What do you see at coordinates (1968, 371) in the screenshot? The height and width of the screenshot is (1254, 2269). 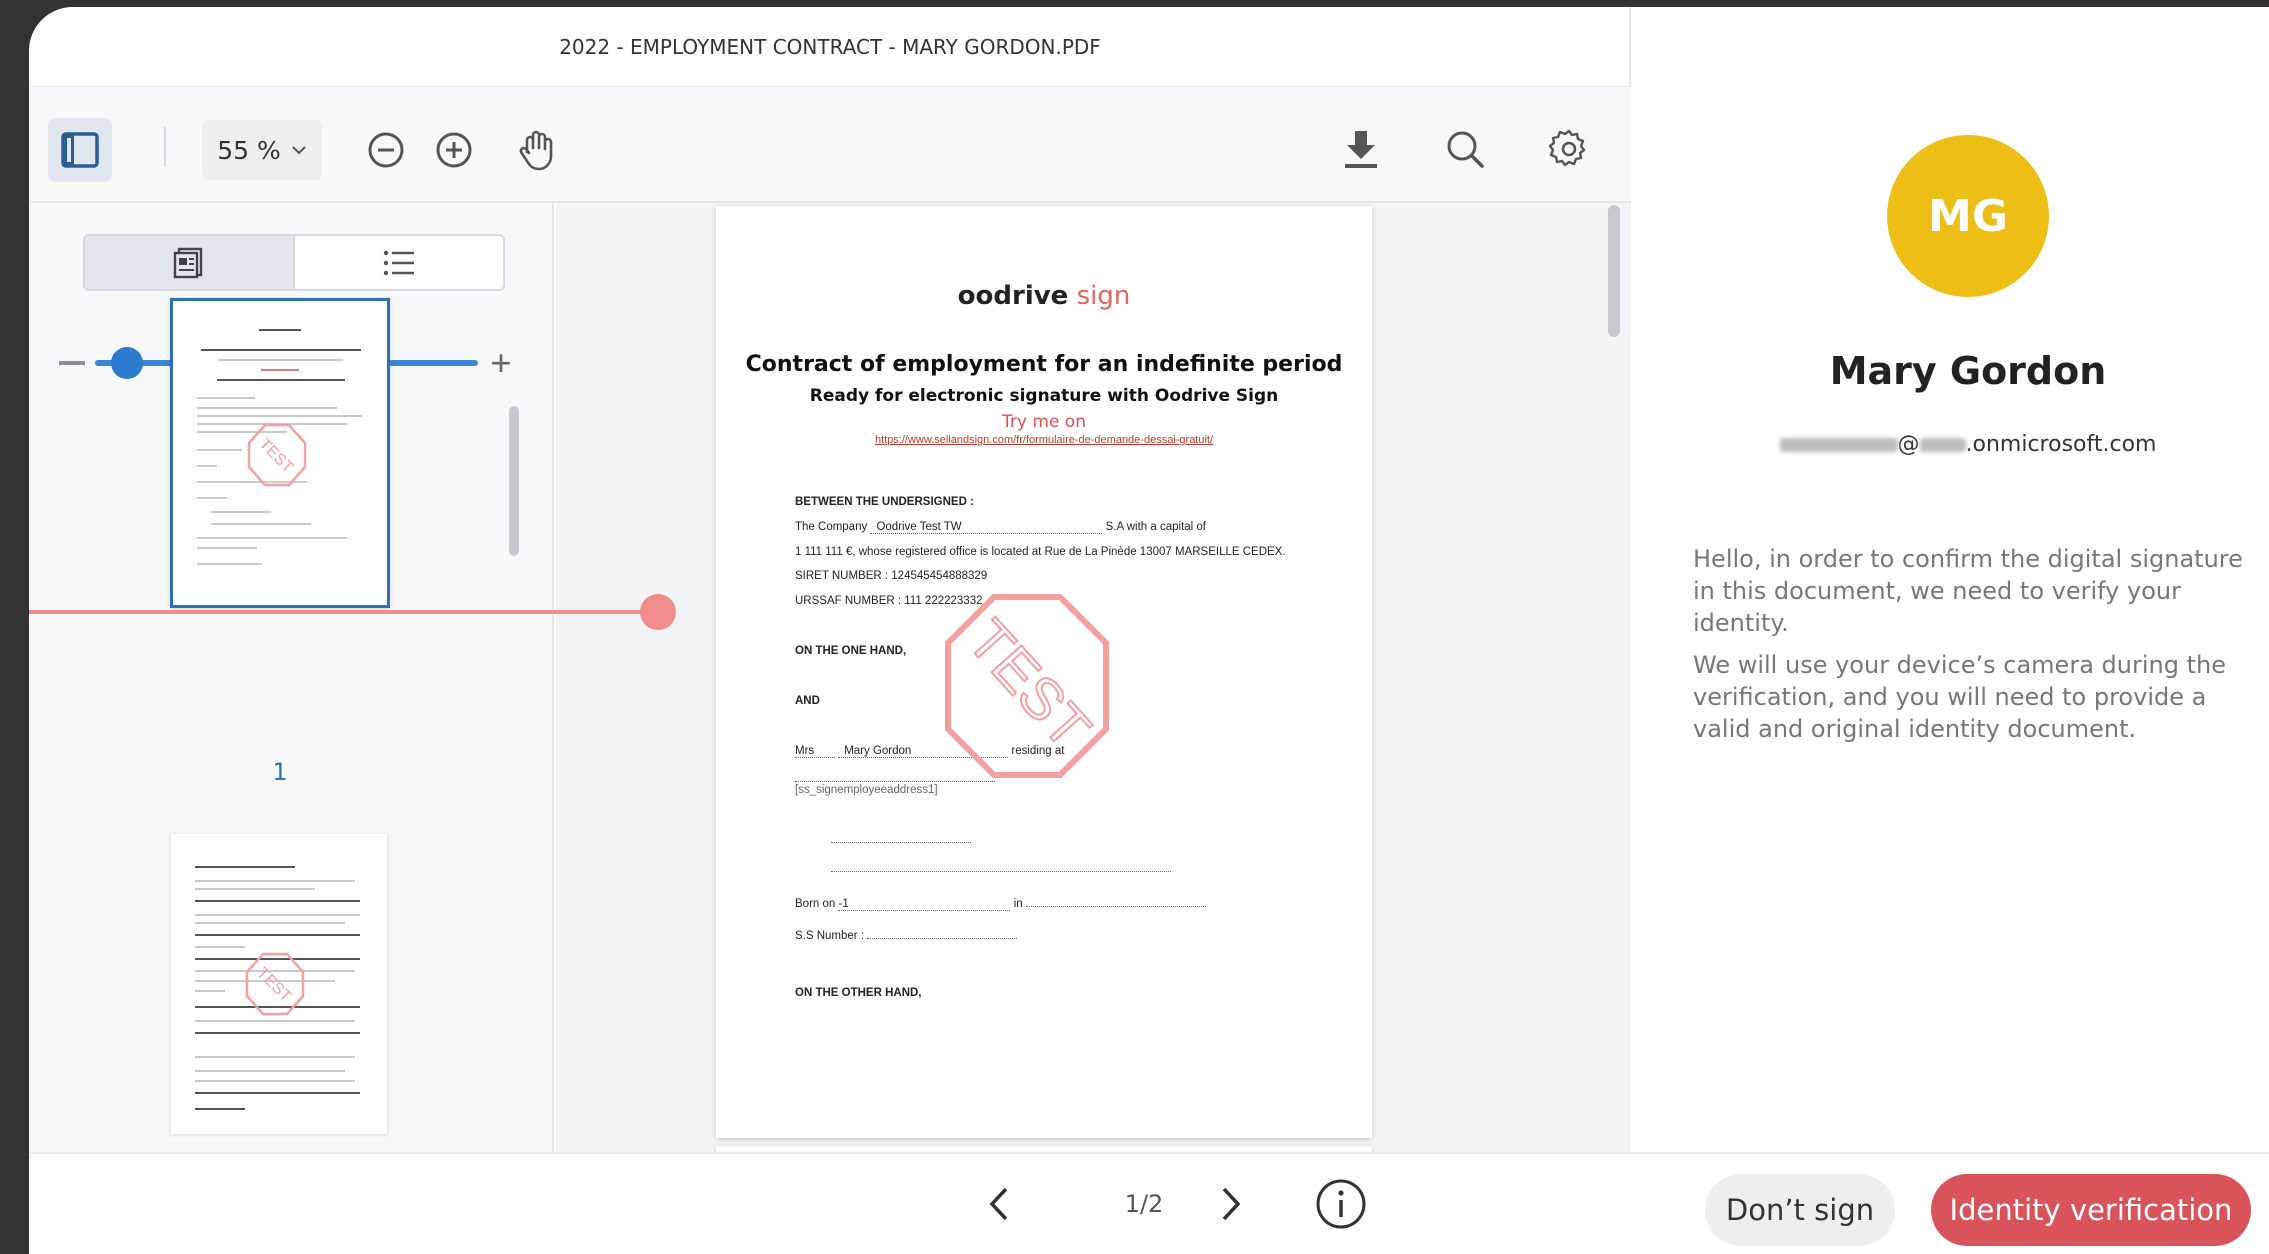 I see `signer-name: Mary Gordon` at bounding box center [1968, 371].